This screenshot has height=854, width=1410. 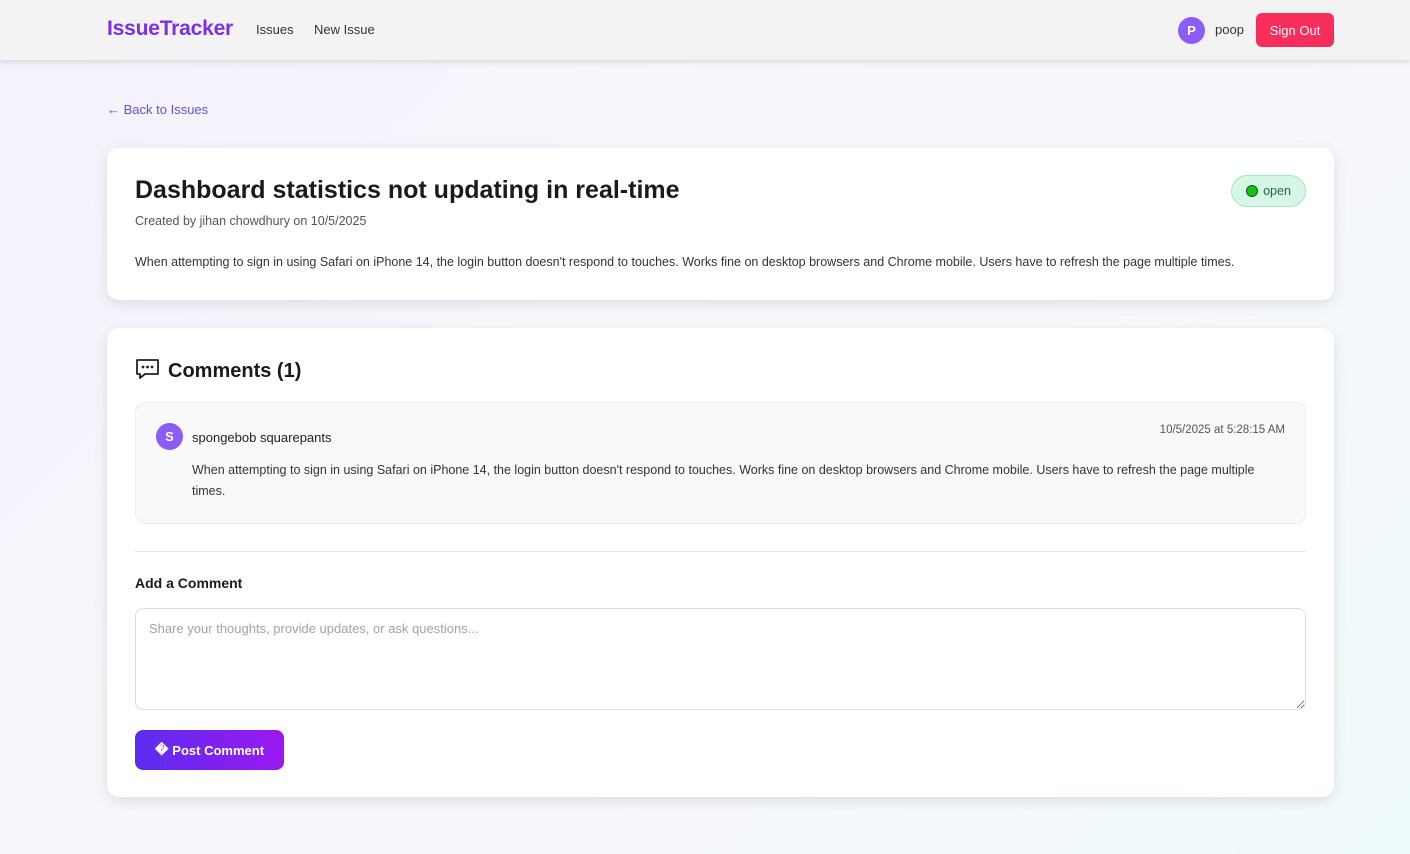 What do you see at coordinates (1229, 29) in the screenshot?
I see `user-name: poop` at bounding box center [1229, 29].